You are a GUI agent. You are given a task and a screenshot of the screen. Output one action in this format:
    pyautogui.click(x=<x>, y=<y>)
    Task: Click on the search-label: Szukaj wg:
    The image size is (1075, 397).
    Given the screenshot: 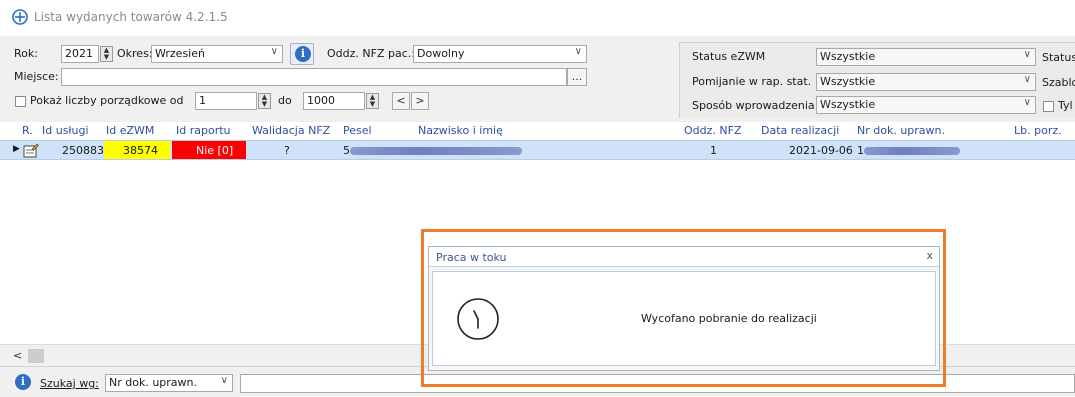 What is the action you would take?
    pyautogui.click(x=69, y=383)
    